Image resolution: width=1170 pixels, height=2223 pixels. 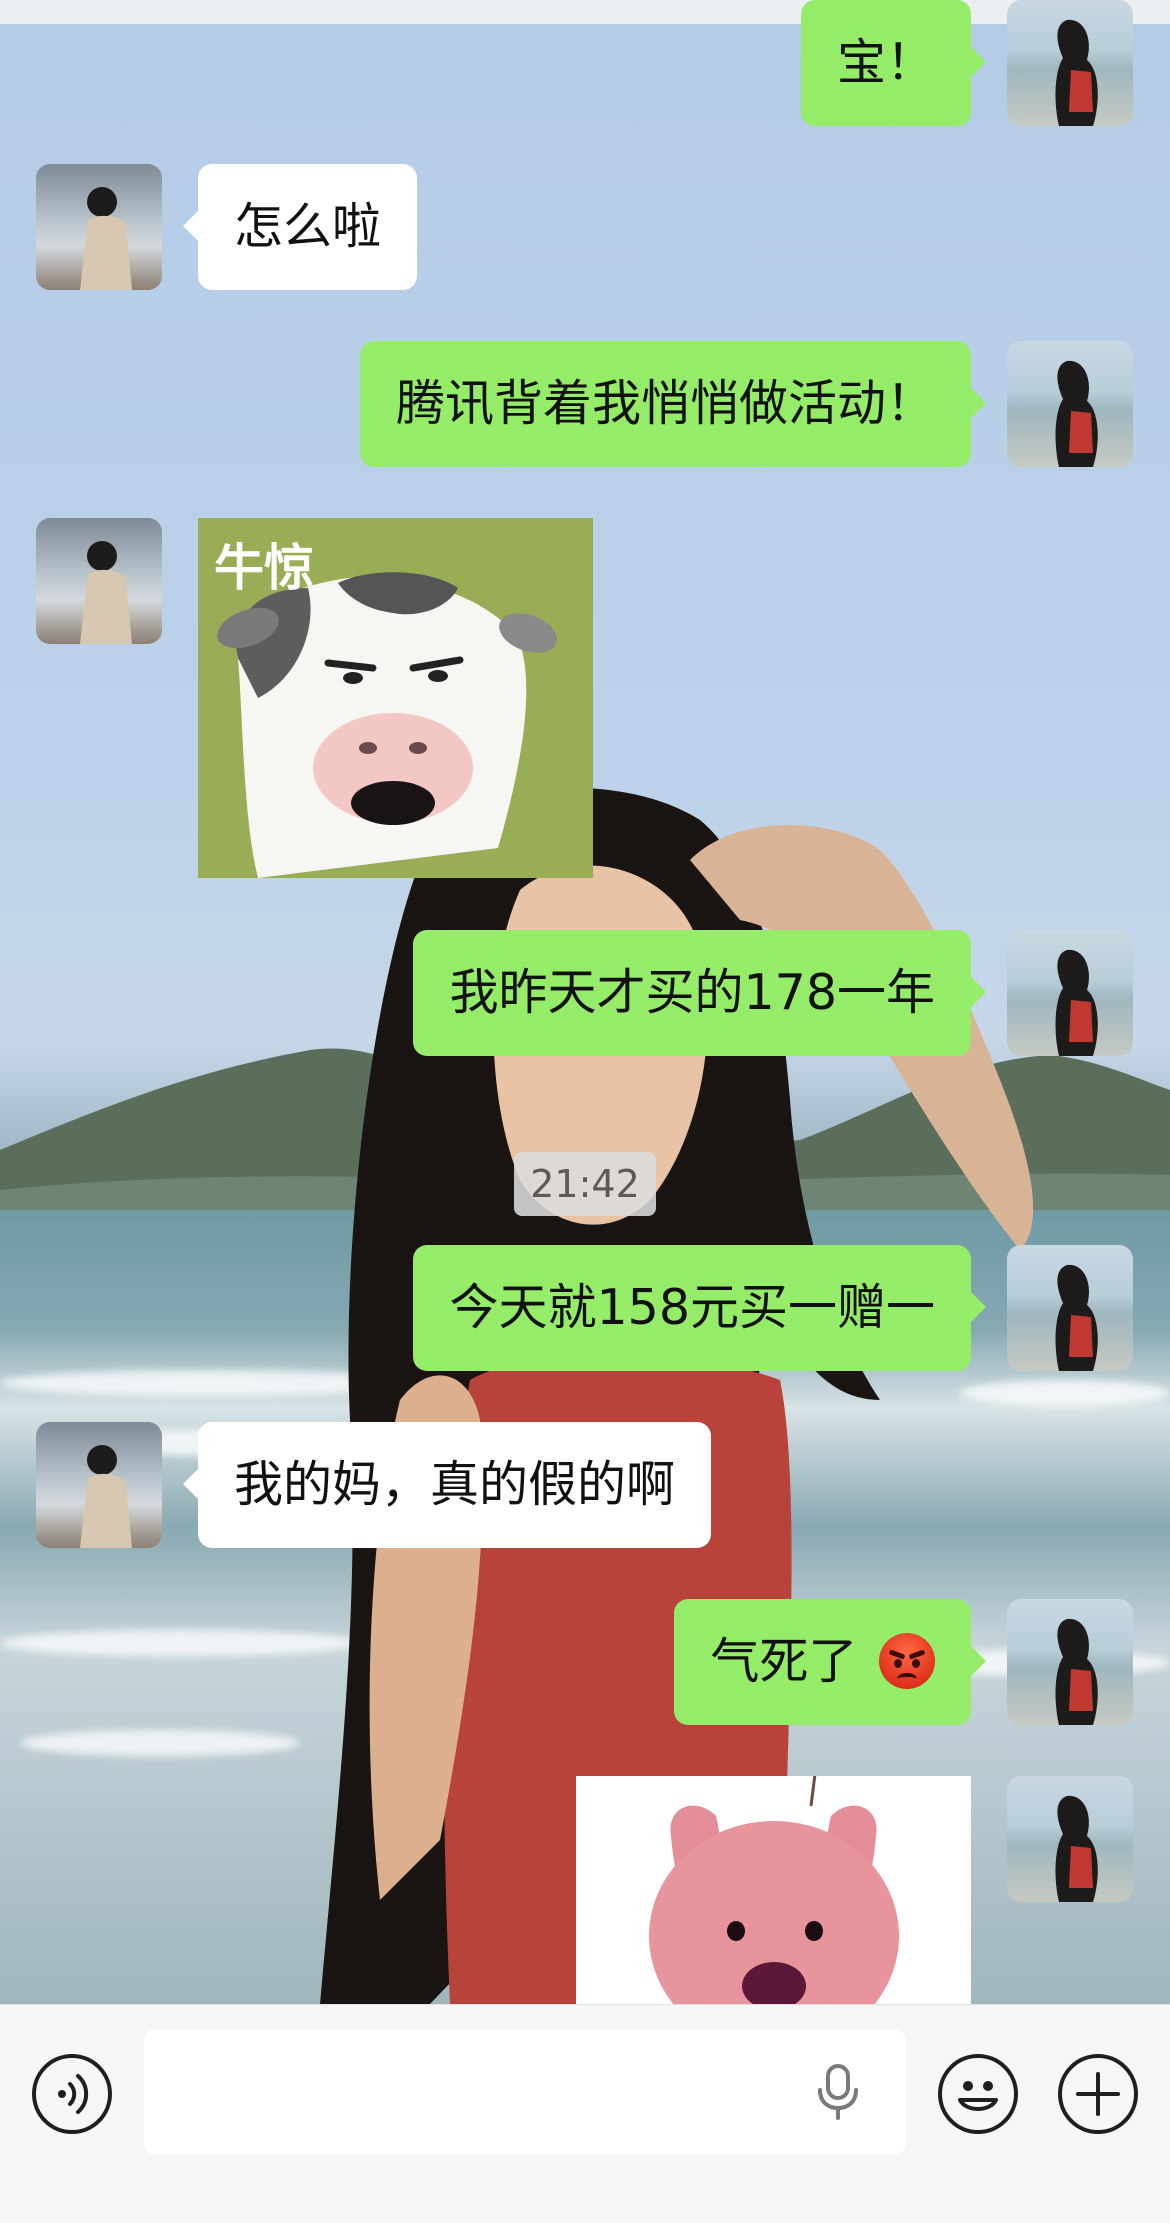 What do you see at coordinates (585, 1184) in the screenshot?
I see `timestamp-label: 21:42` at bounding box center [585, 1184].